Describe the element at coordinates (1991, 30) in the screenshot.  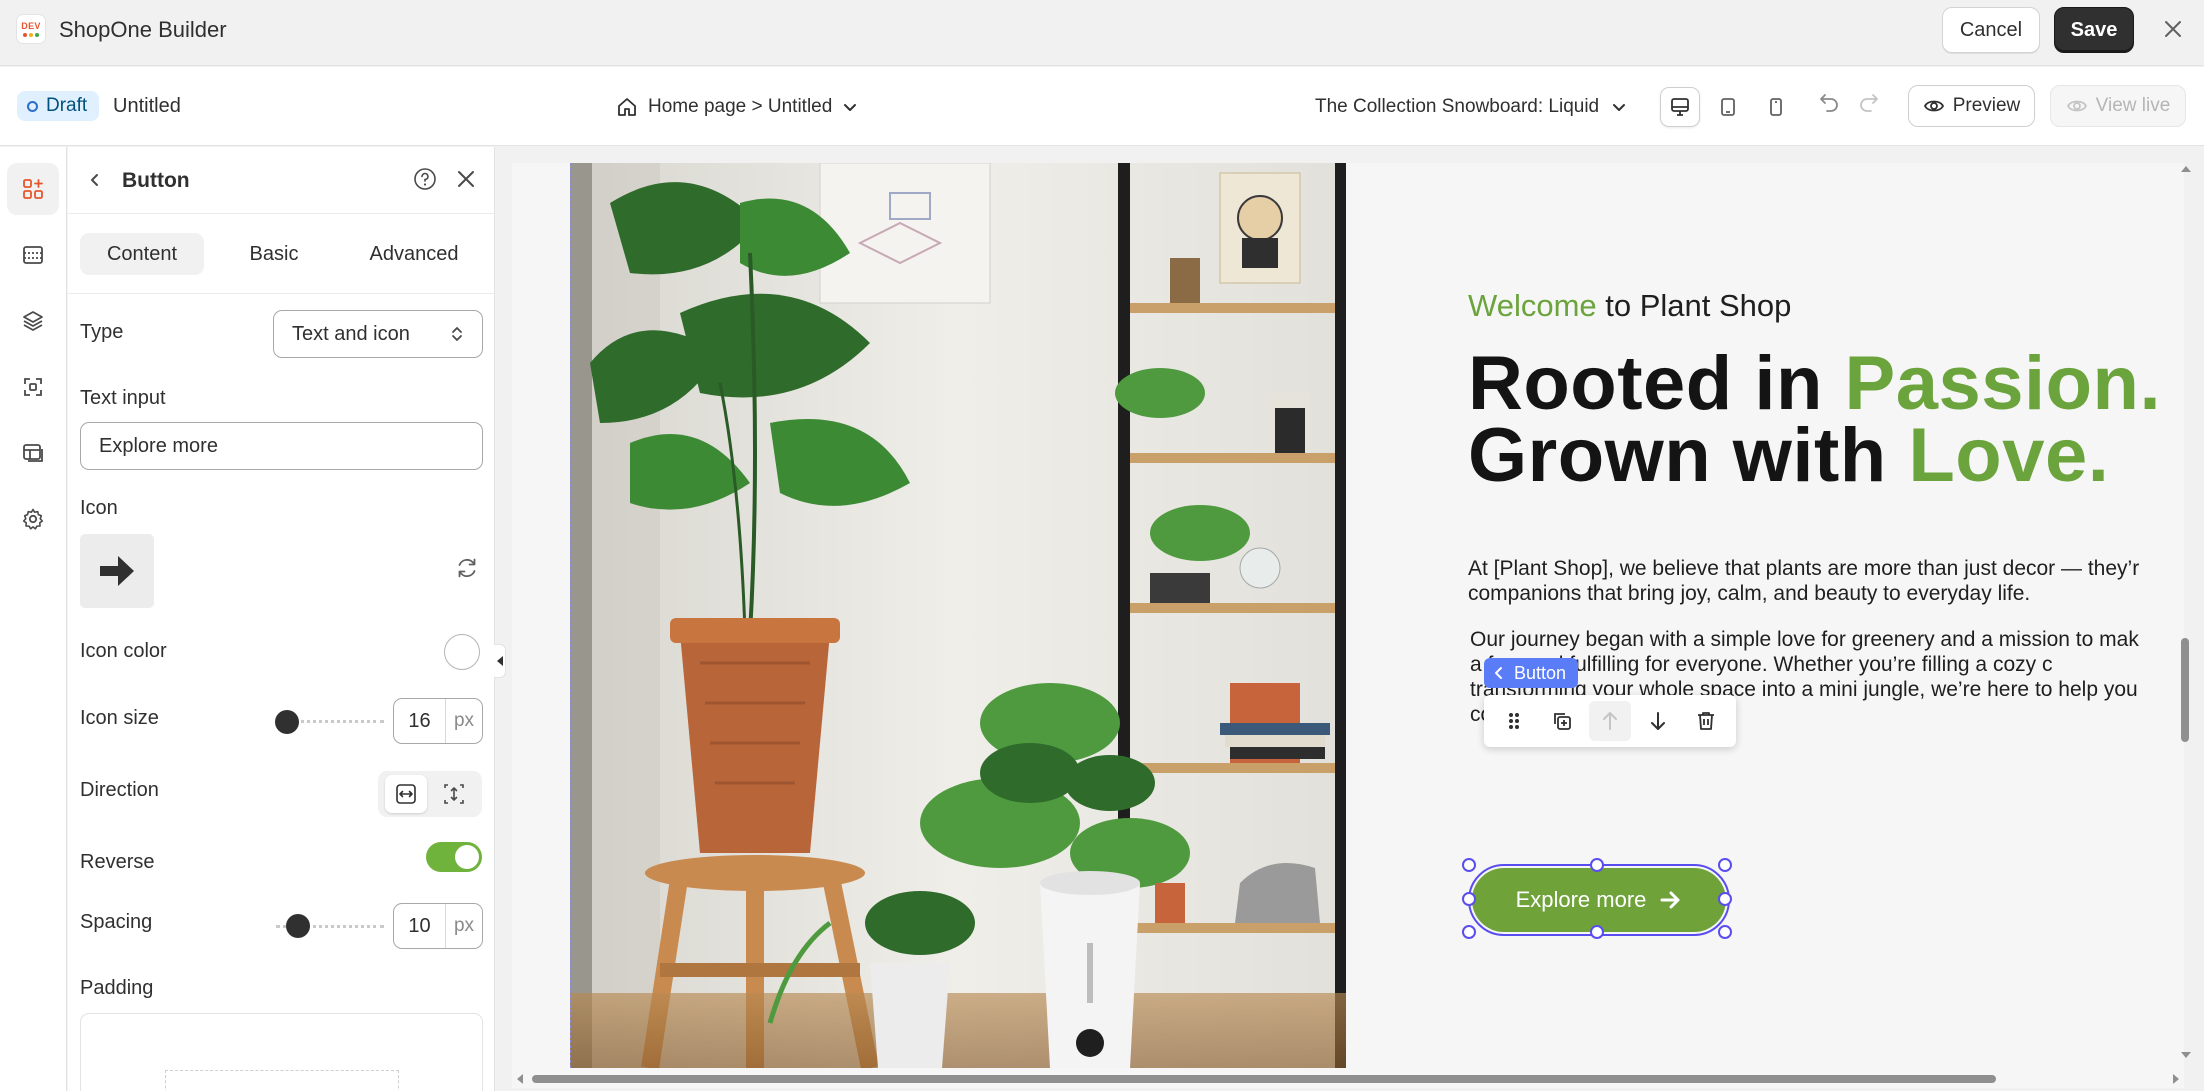
I see `cancel-button: Cancel` at that location.